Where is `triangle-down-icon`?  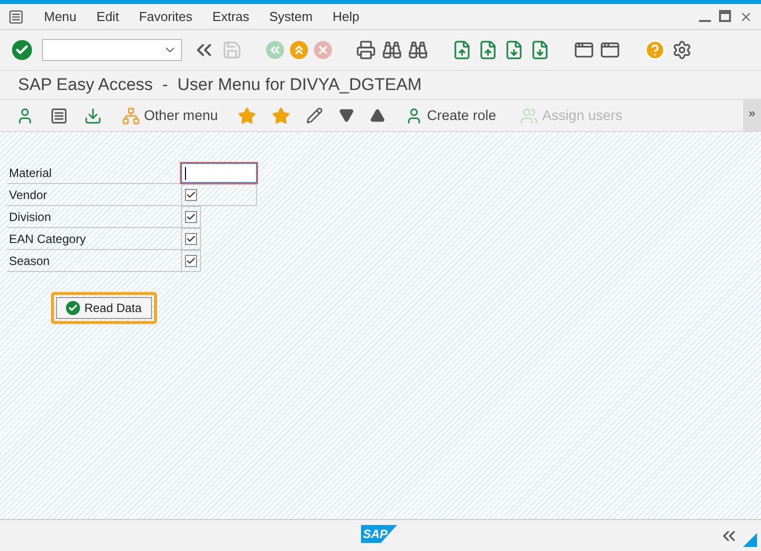
triangle-down-icon is located at coordinates (346, 115).